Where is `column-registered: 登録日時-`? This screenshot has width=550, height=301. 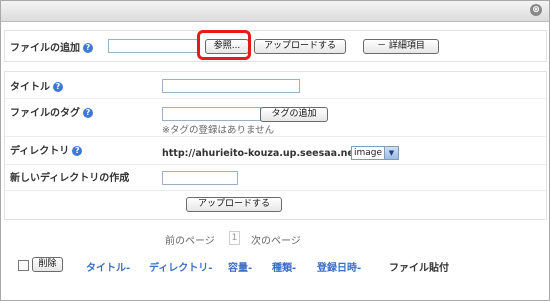 column-registered: 登録日時- is located at coordinates (339, 266).